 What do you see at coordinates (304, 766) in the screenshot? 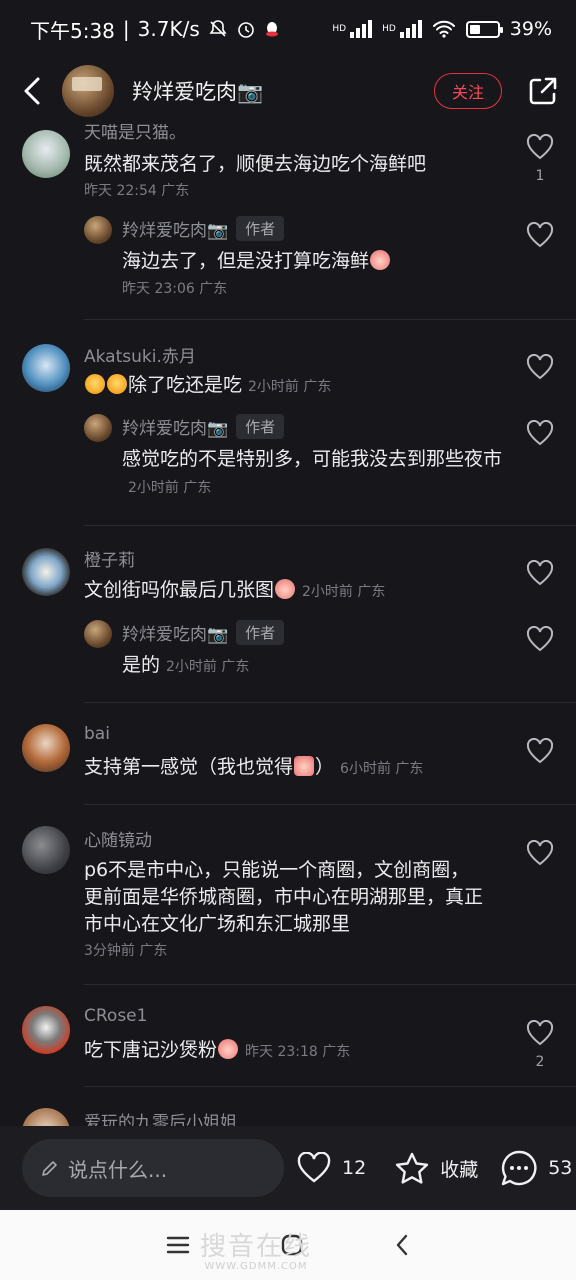
I see `sticker-emoji-icon` at bounding box center [304, 766].